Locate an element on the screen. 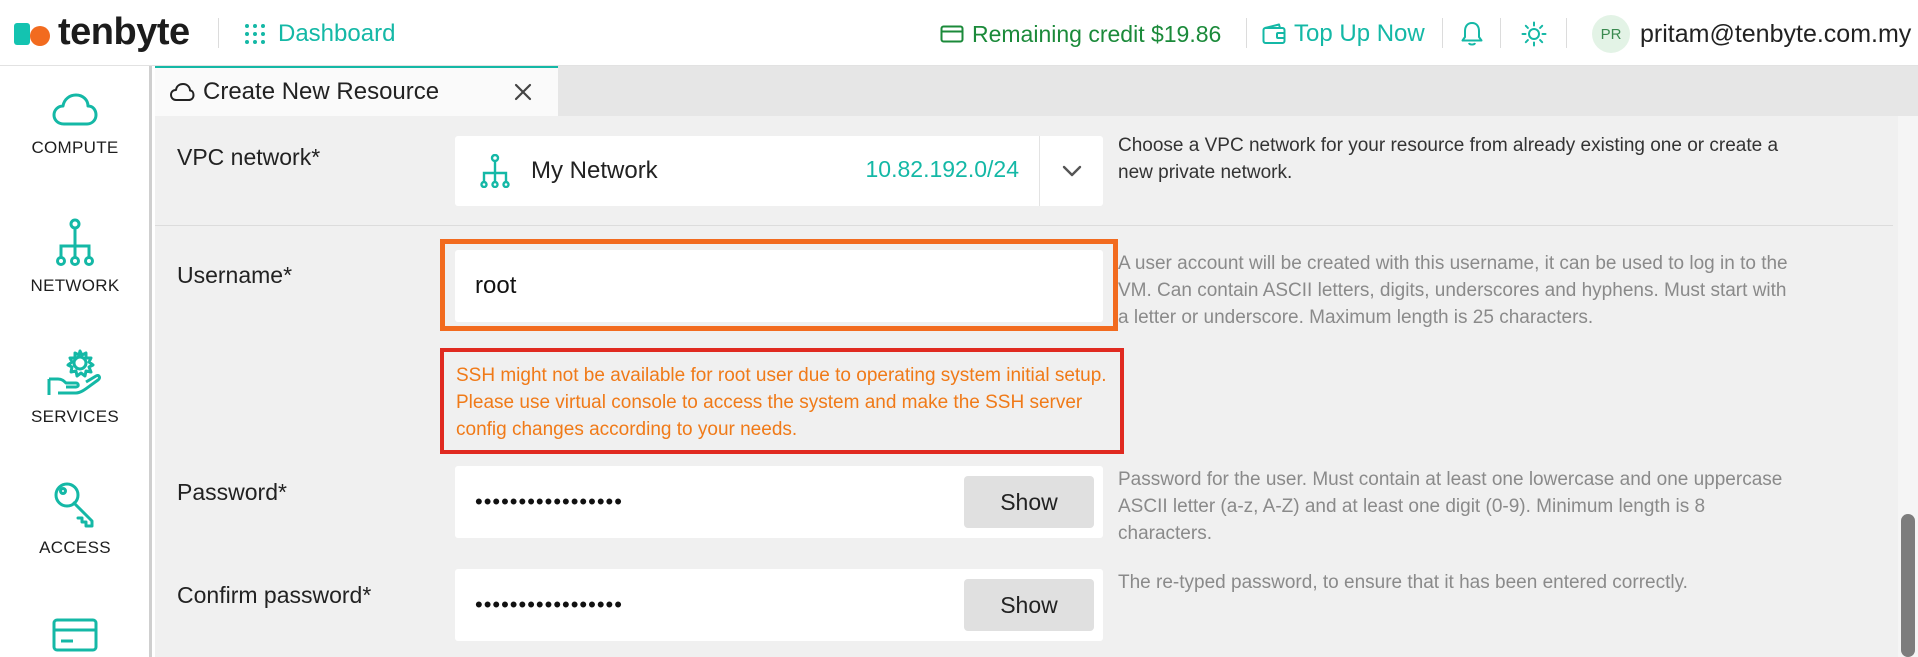  top-up-label: Top Up Now is located at coordinates (1359, 33).